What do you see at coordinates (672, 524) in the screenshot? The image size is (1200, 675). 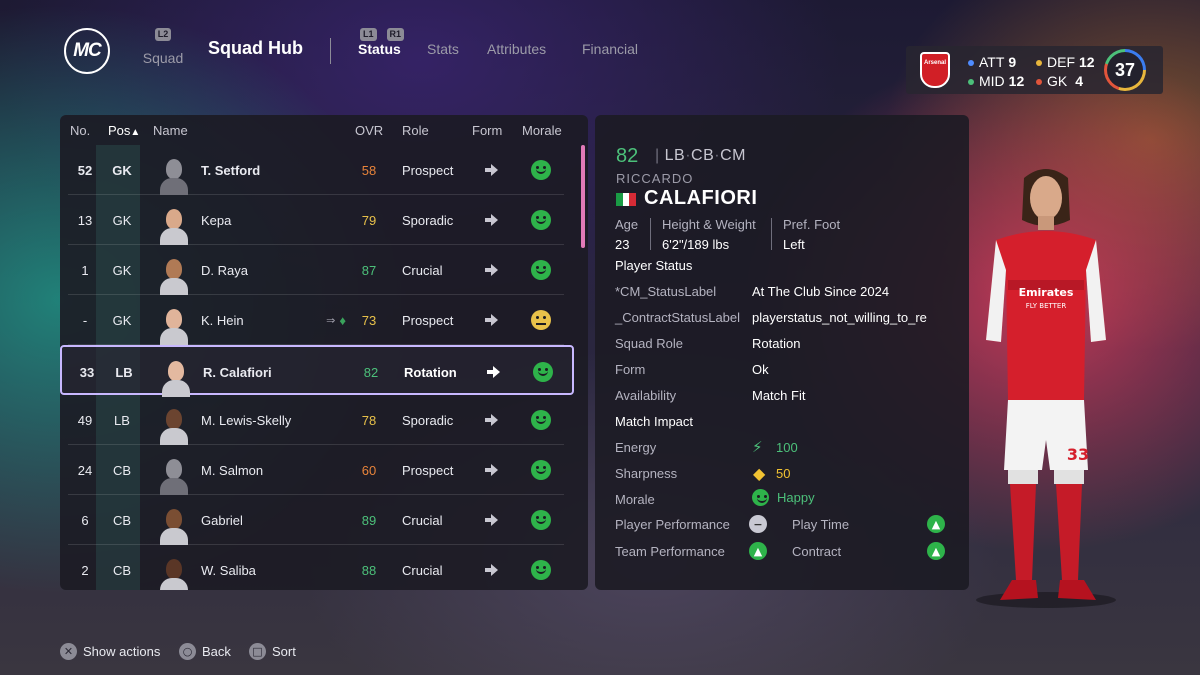 I see `player-performance-label: Player Performance` at bounding box center [672, 524].